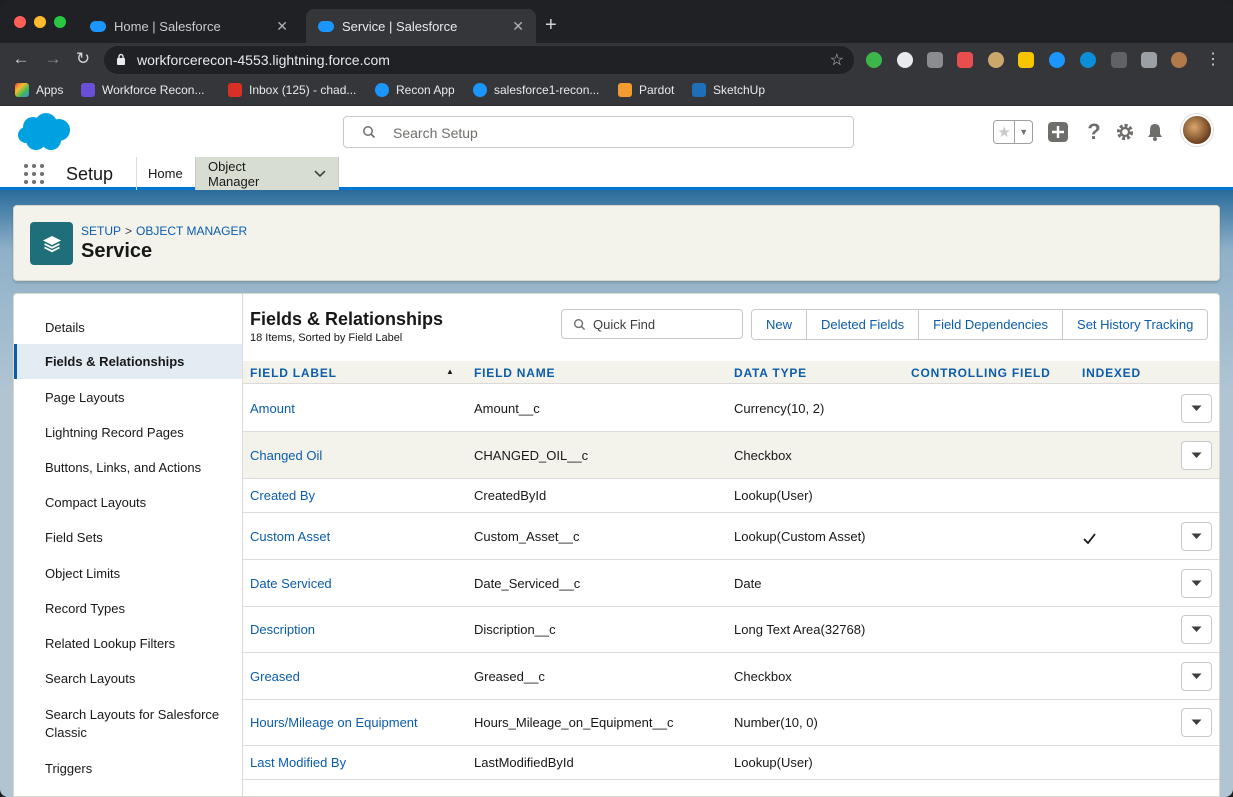 The height and width of the screenshot is (797, 1233). I want to click on page-title: Service, so click(117, 251).